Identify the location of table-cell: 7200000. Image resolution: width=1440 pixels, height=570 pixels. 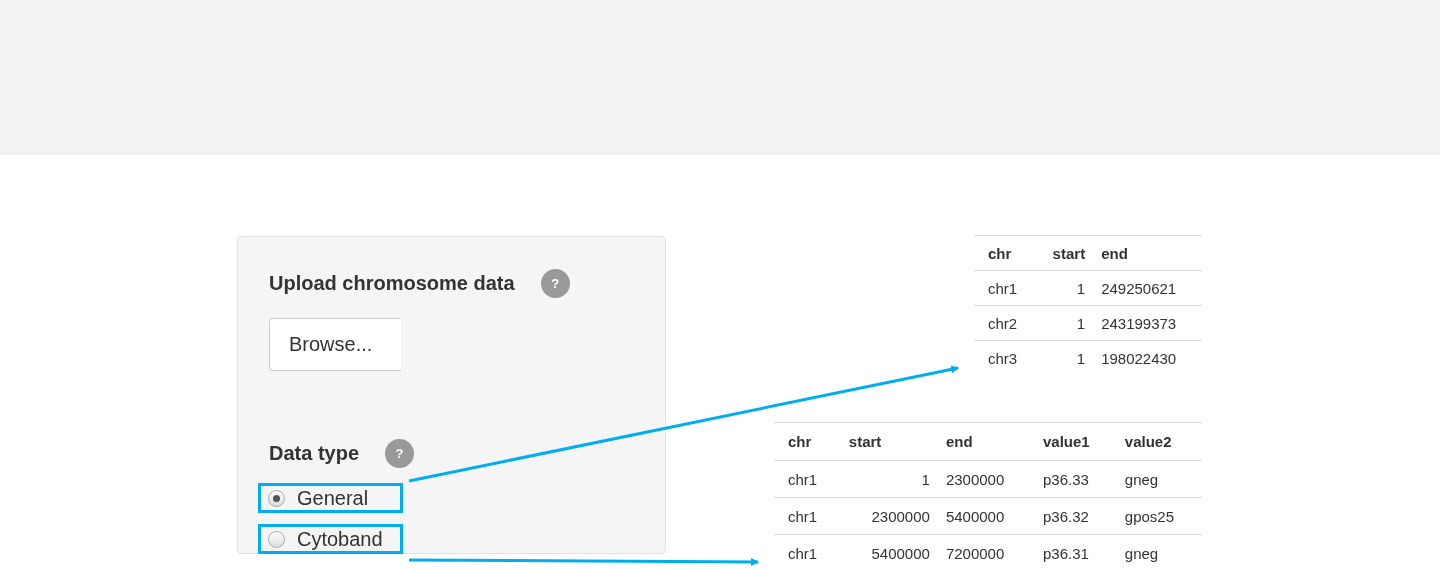
(986, 552).